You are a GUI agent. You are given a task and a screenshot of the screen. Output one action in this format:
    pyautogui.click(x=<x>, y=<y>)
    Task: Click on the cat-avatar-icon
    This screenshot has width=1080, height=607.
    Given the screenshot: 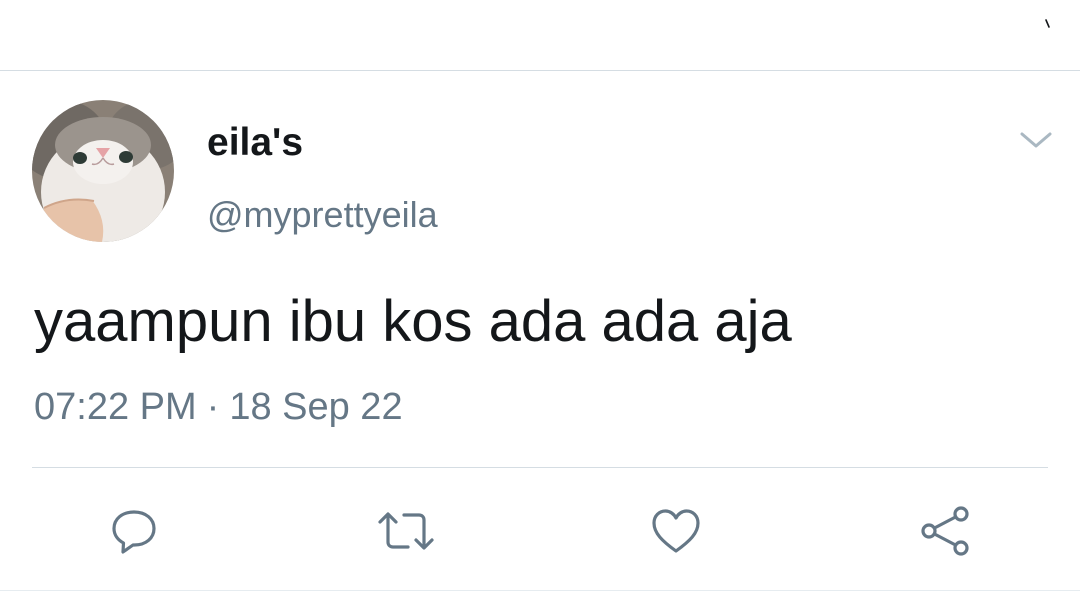 What is the action you would take?
    pyautogui.click(x=103, y=171)
    